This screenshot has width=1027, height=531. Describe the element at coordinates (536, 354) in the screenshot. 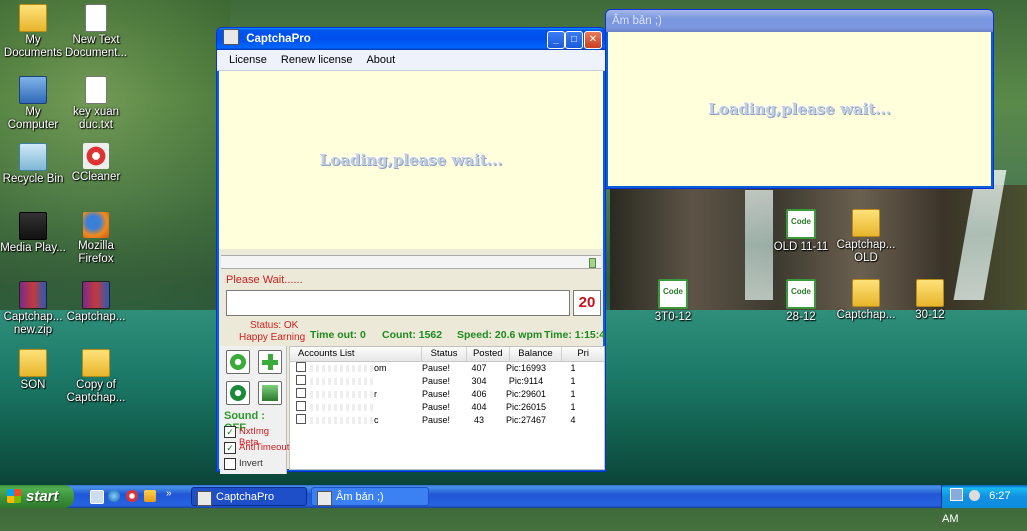

I see `col-balance: Balance` at that location.